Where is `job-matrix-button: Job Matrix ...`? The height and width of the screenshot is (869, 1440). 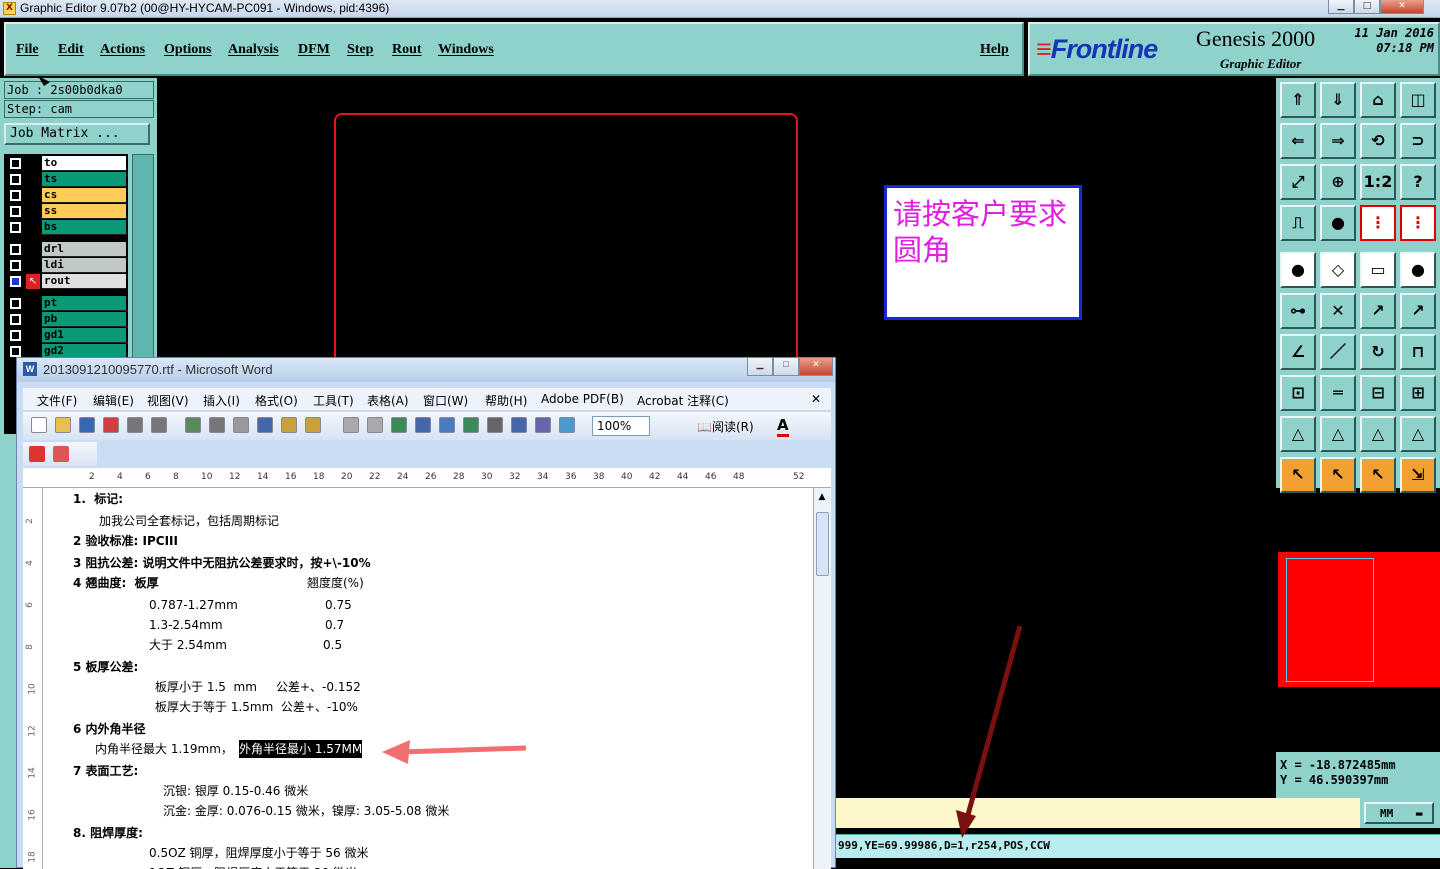 job-matrix-button: Job Matrix ... is located at coordinates (77, 134).